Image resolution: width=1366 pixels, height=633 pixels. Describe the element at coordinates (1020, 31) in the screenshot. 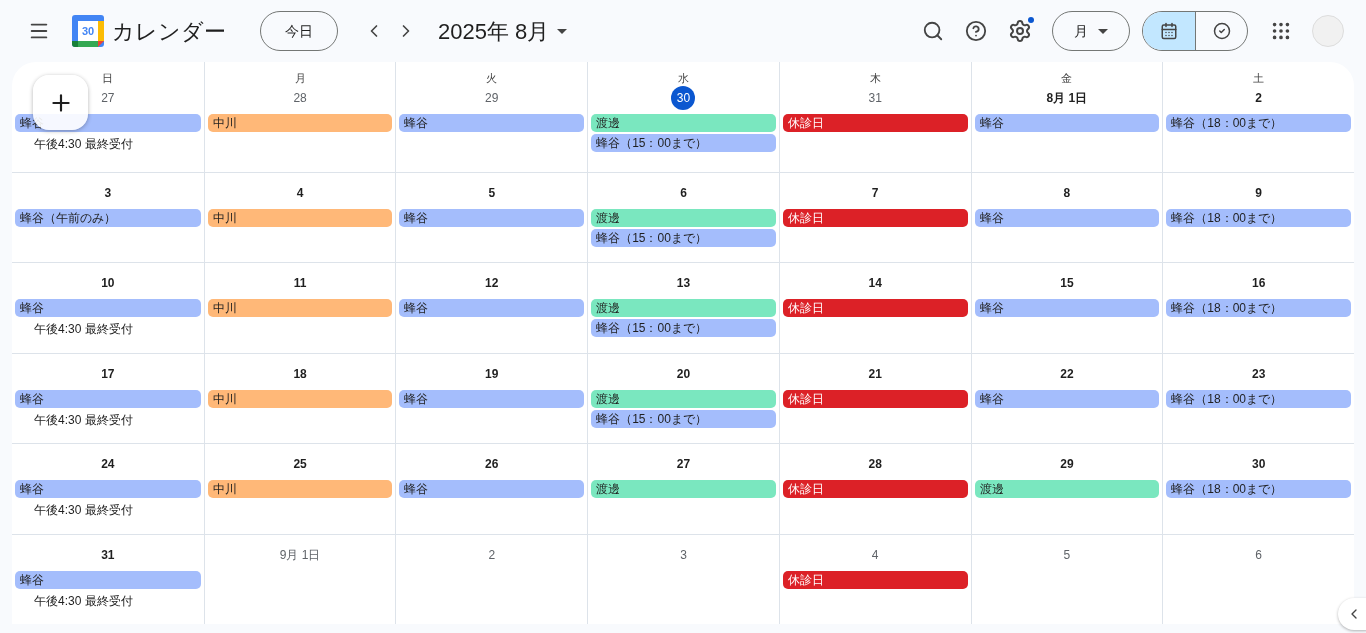

I see `settings-icon` at that location.